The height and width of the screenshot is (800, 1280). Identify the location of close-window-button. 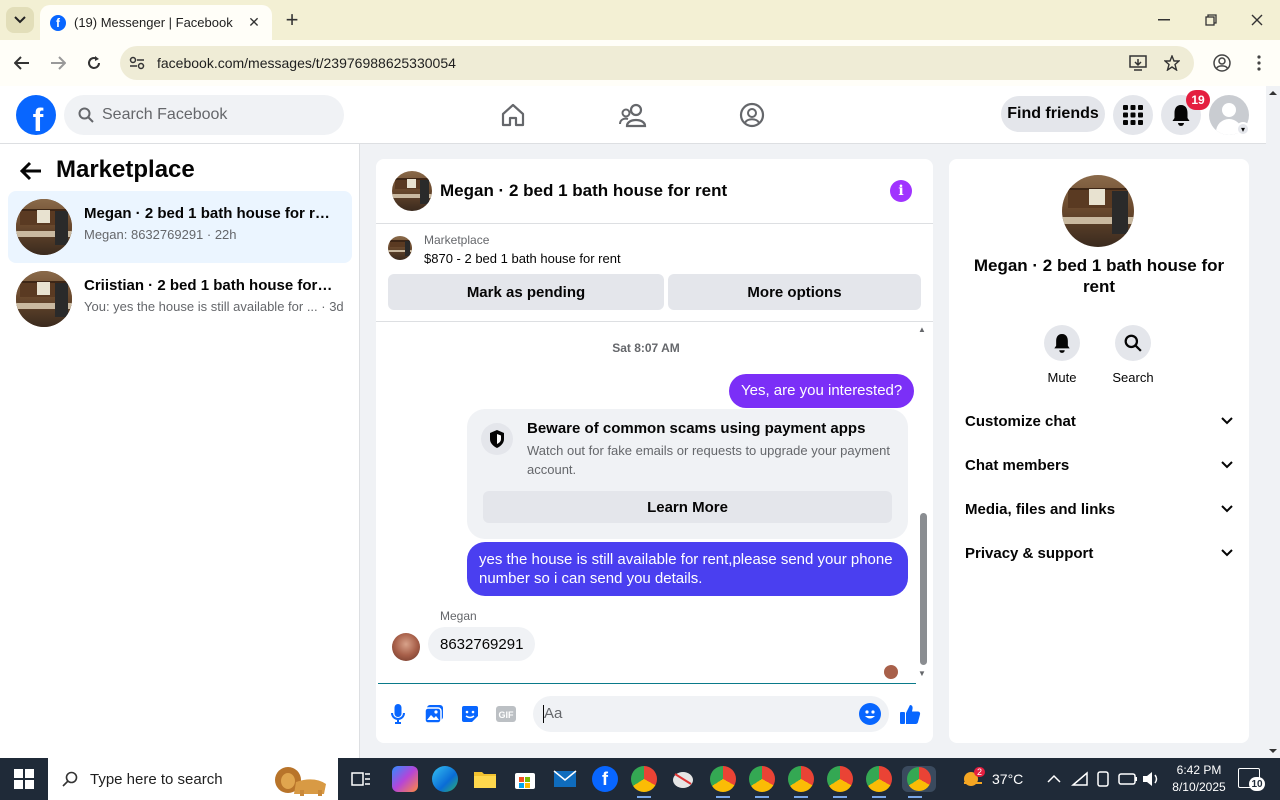
(1257, 20).